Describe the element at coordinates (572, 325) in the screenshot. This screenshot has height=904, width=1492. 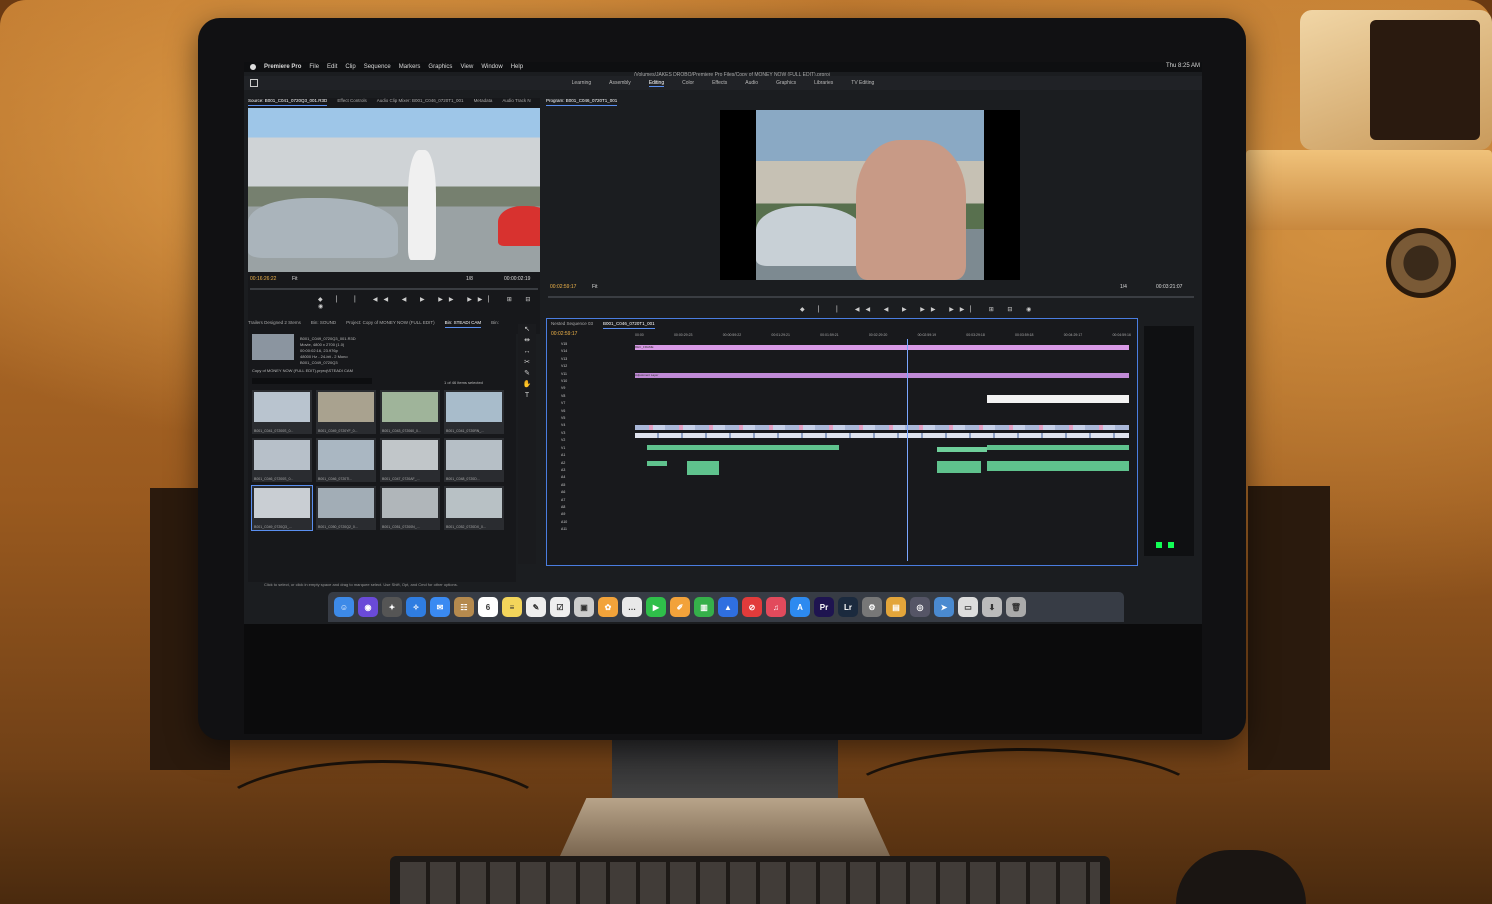
I see `tab-nested-sequence: Nested Sequence 03` at that location.